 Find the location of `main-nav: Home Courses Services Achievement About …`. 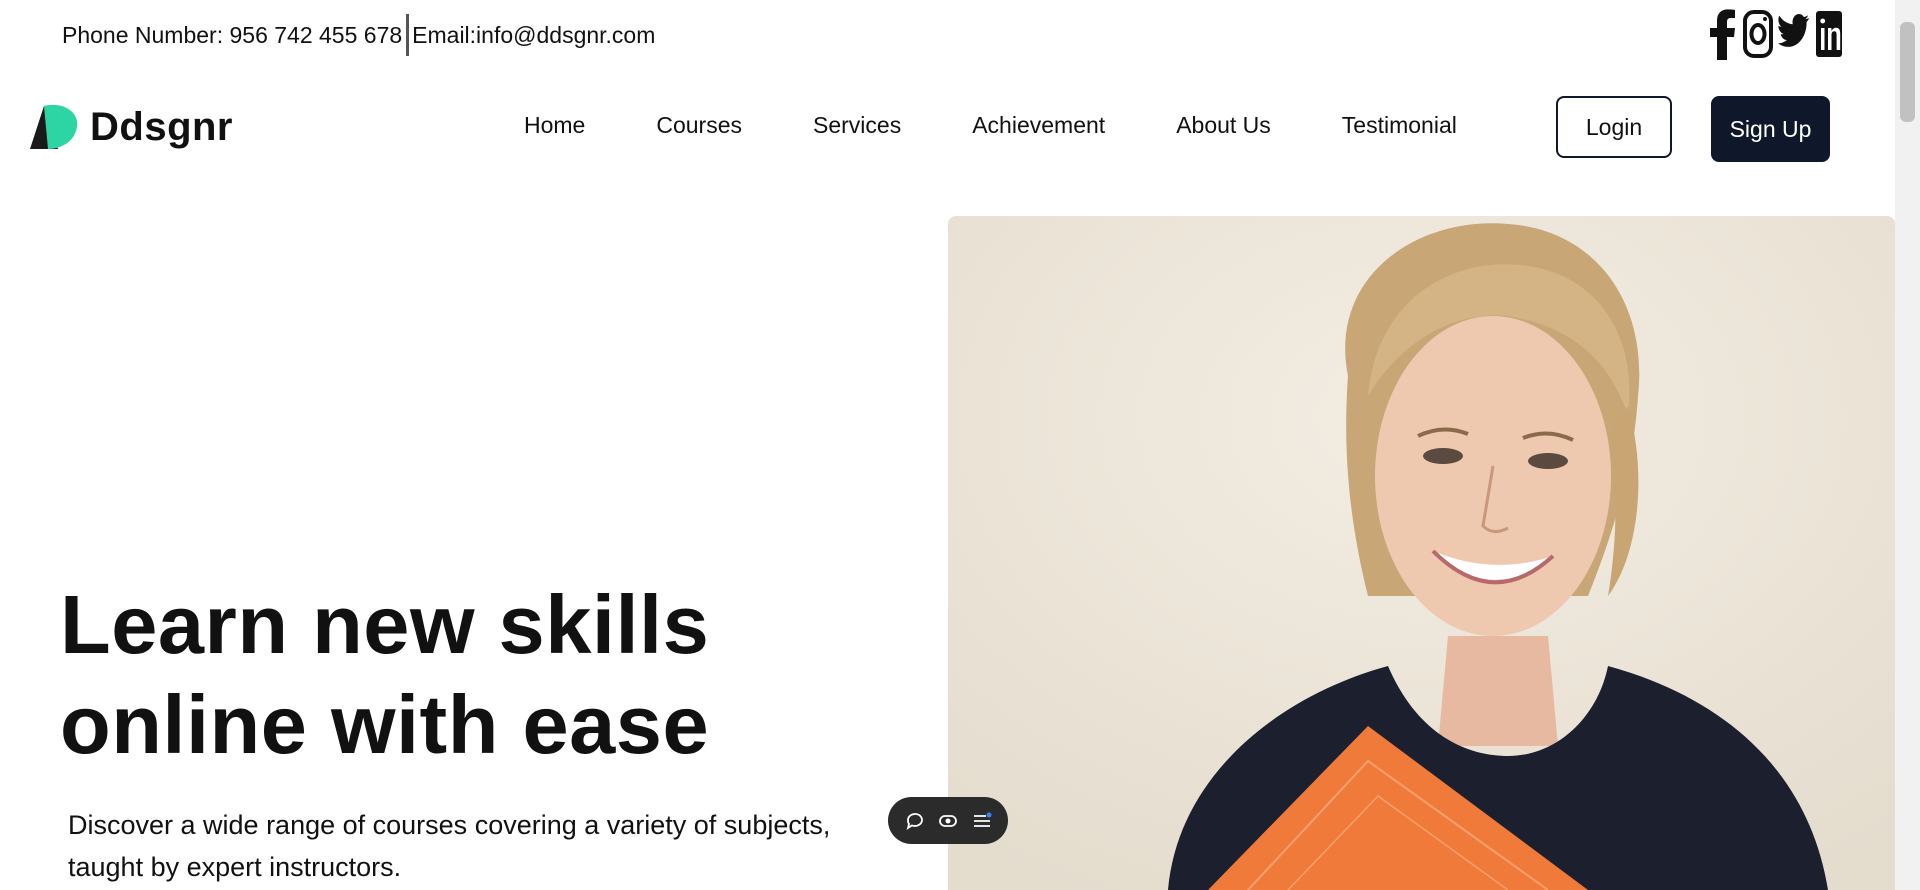

main-nav: Home Courses Services Achievement About … is located at coordinates (990, 125).